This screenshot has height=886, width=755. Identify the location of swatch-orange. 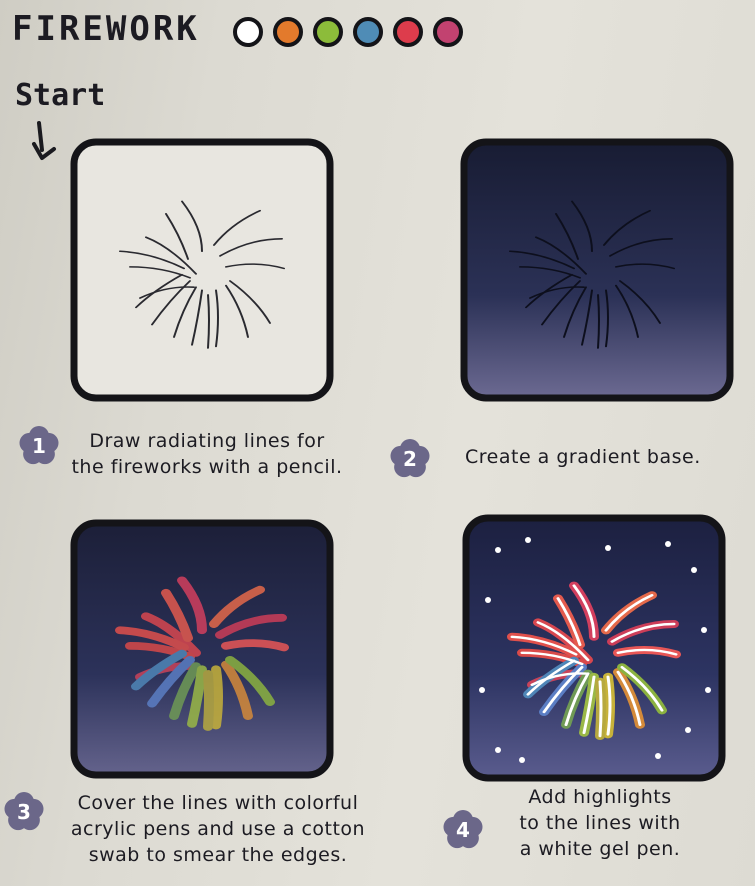
(288, 32).